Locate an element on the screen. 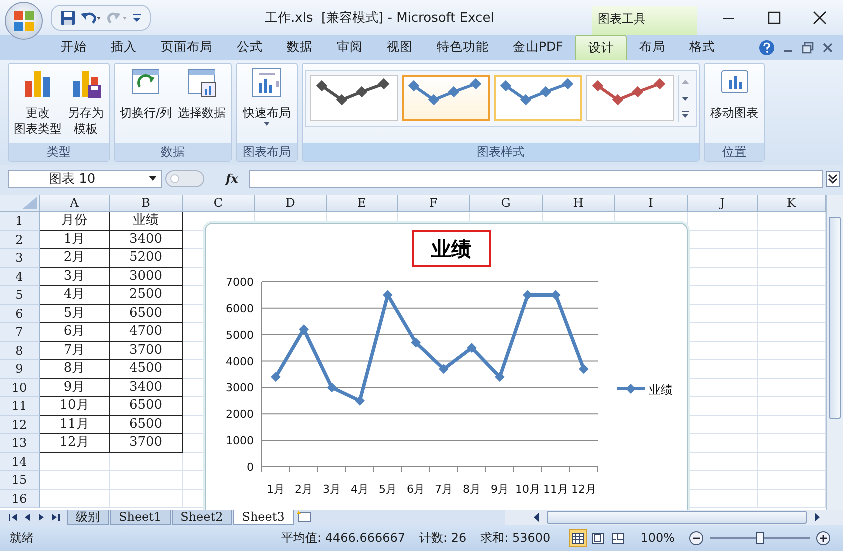 The width and height of the screenshot is (843, 551). insert-function-button: fx is located at coordinates (227, 179).